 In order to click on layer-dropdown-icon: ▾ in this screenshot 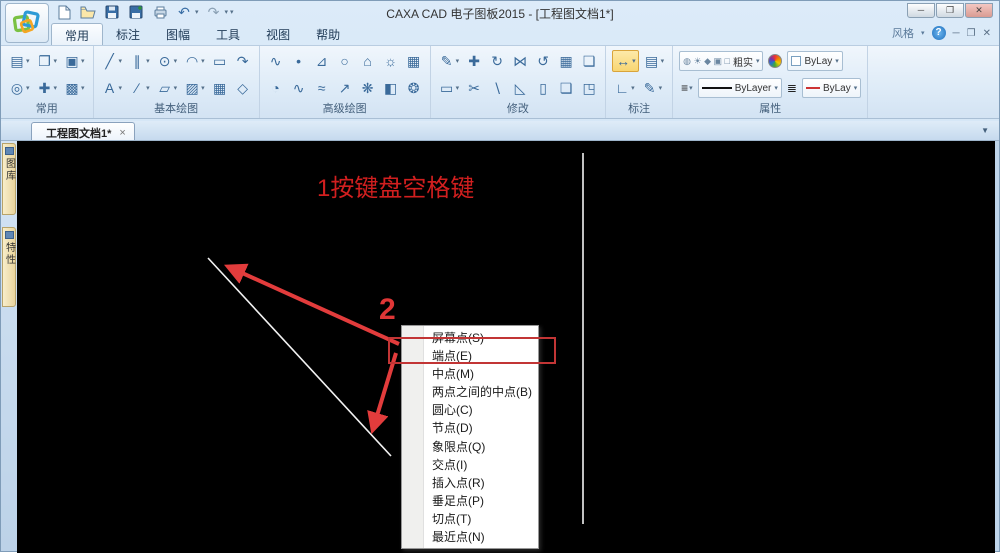, I will do `click(758, 61)`.